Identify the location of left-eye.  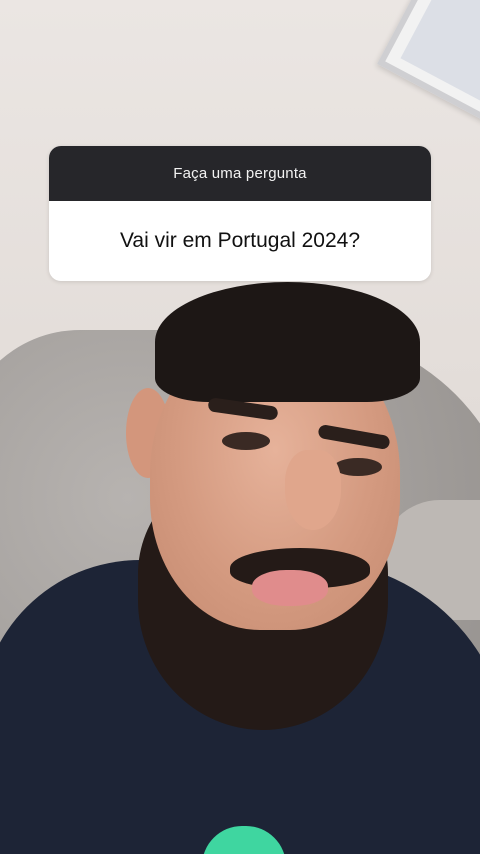
(246, 441).